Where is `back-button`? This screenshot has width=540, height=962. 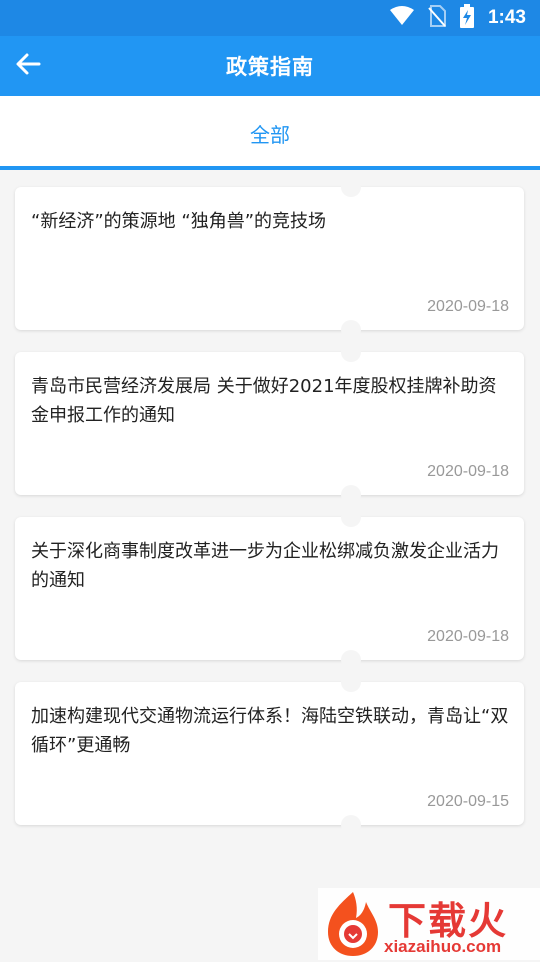
back-button is located at coordinates (28, 66).